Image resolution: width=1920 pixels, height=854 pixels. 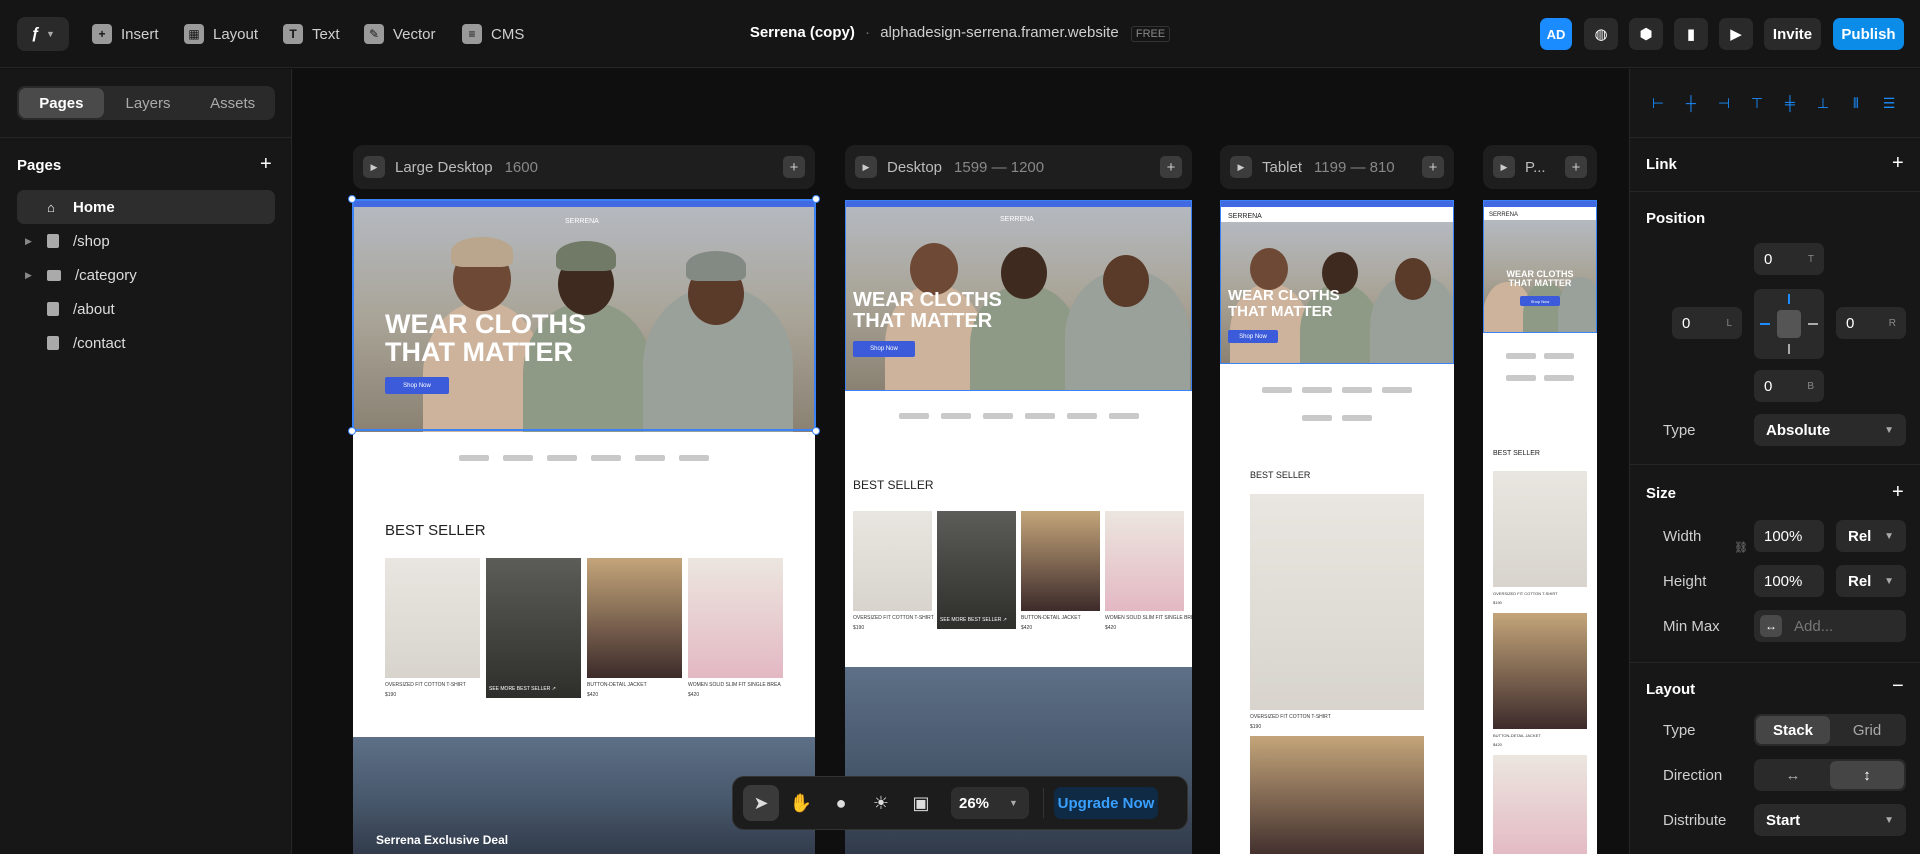 What do you see at coordinates (232, 103) in the screenshot?
I see `tab-assets: Assets` at bounding box center [232, 103].